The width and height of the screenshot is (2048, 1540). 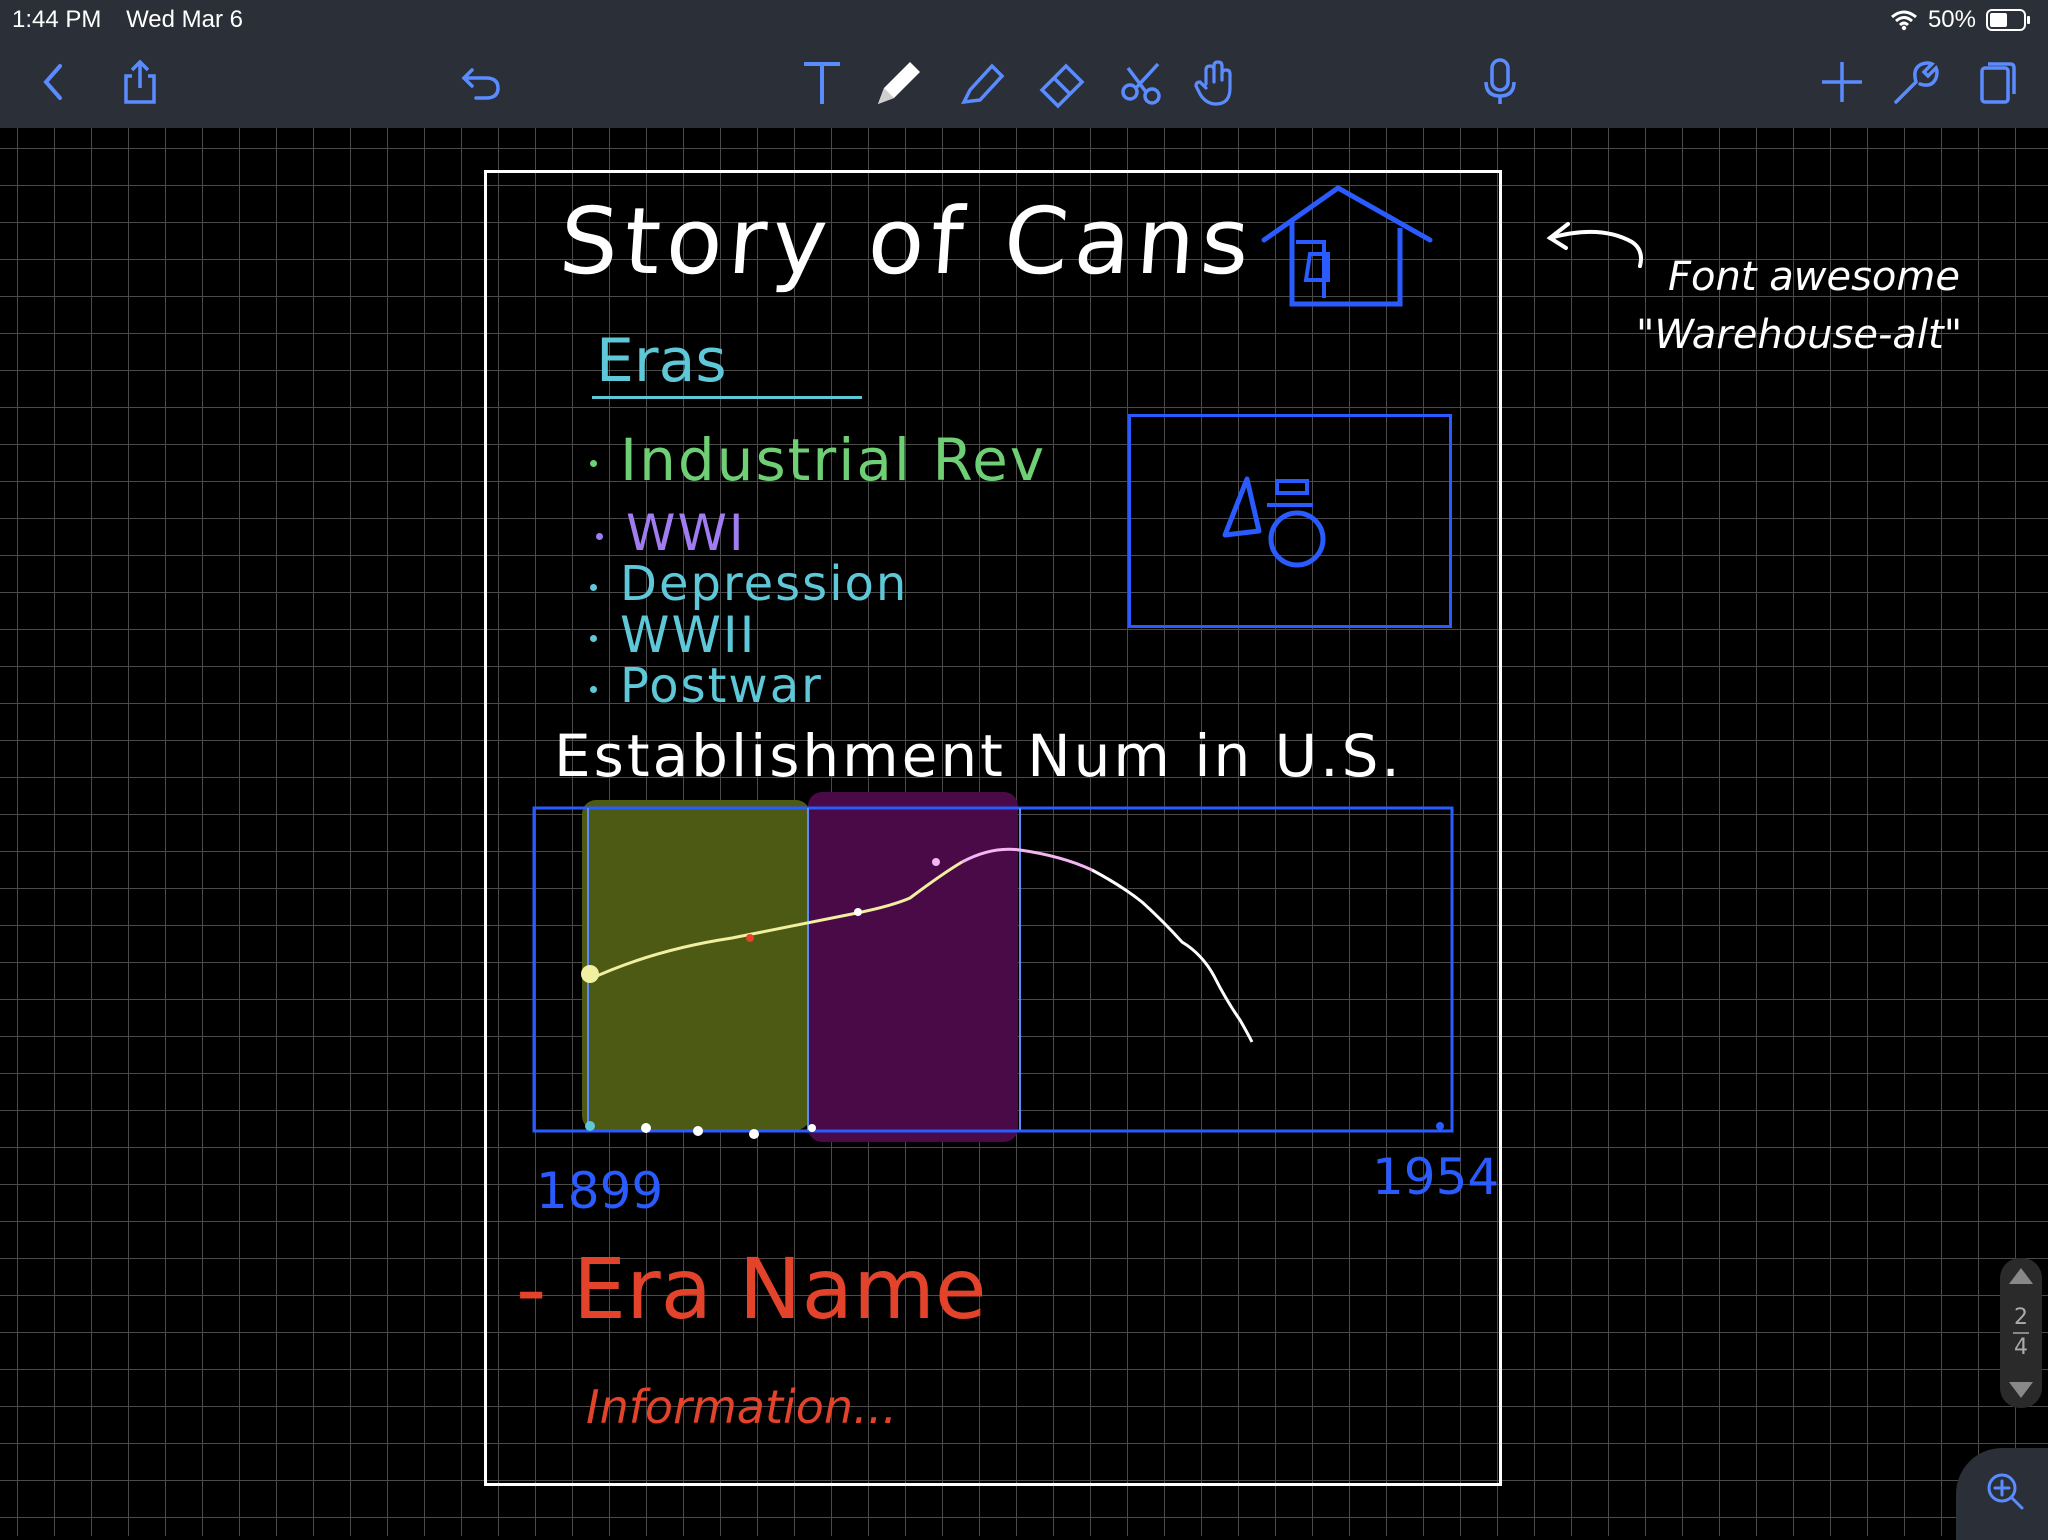 What do you see at coordinates (727, 397) in the screenshot?
I see `eras-underline` at bounding box center [727, 397].